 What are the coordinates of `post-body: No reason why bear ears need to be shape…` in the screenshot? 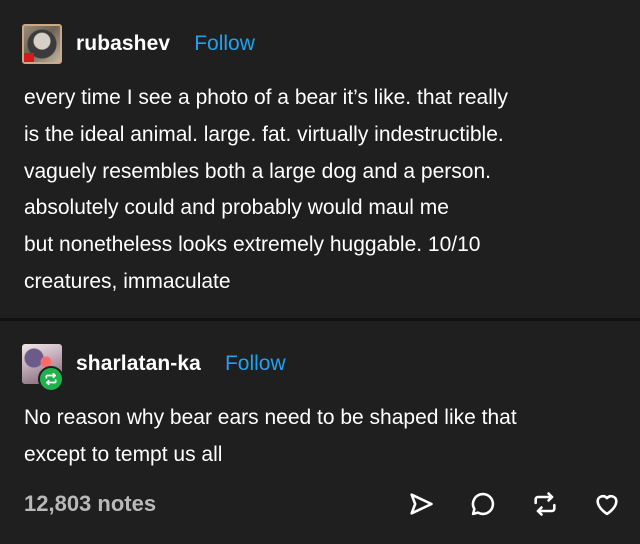 It's located at (322, 437).